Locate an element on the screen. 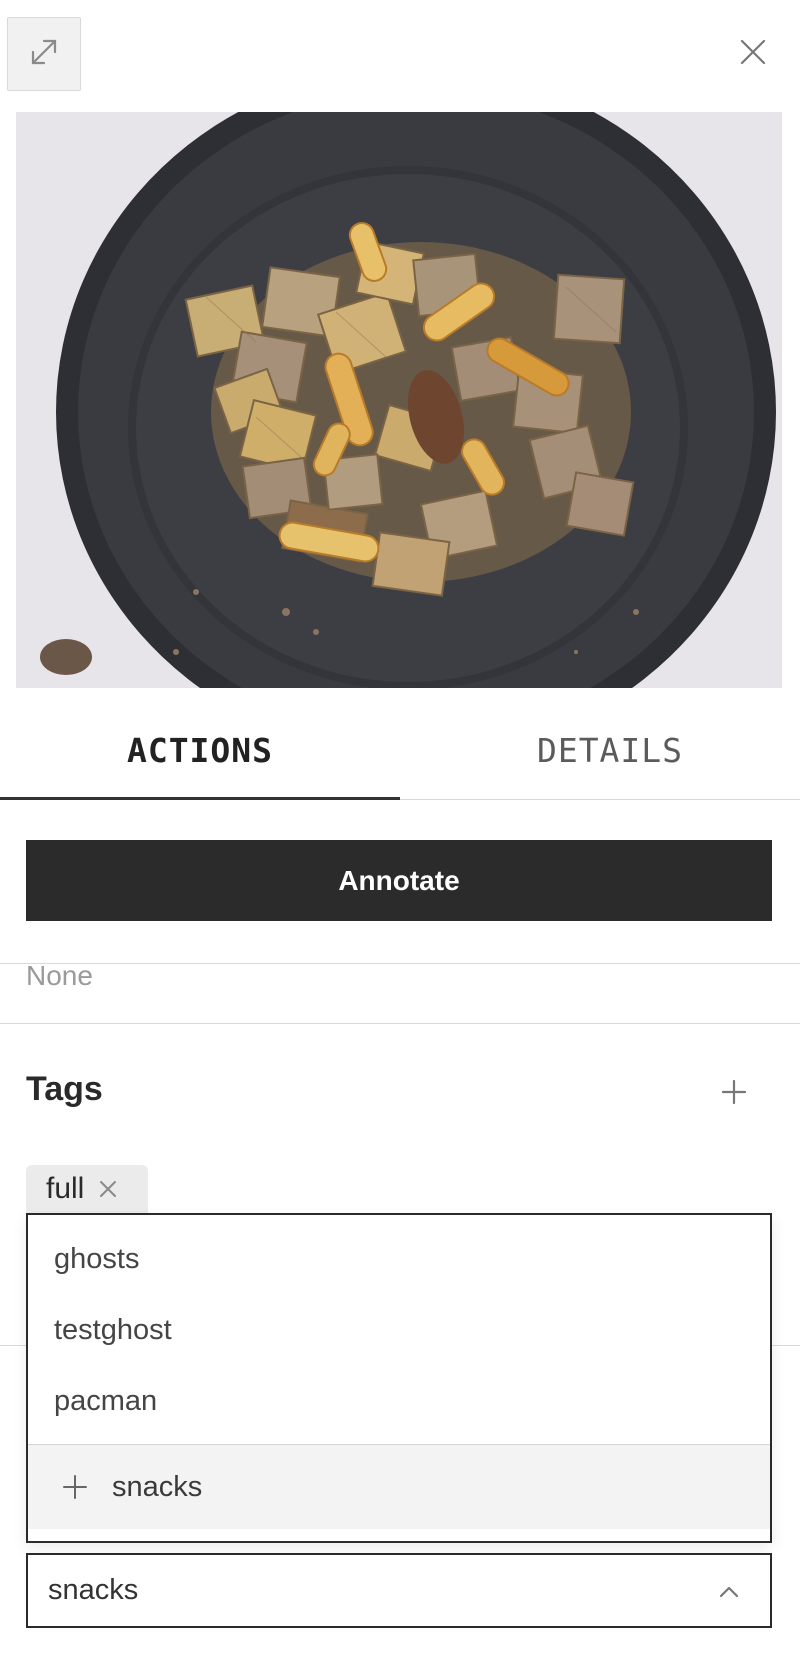 This screenshot has height=1663, width=800. tag-chip-label: full is located at coordinates (65, 1188).